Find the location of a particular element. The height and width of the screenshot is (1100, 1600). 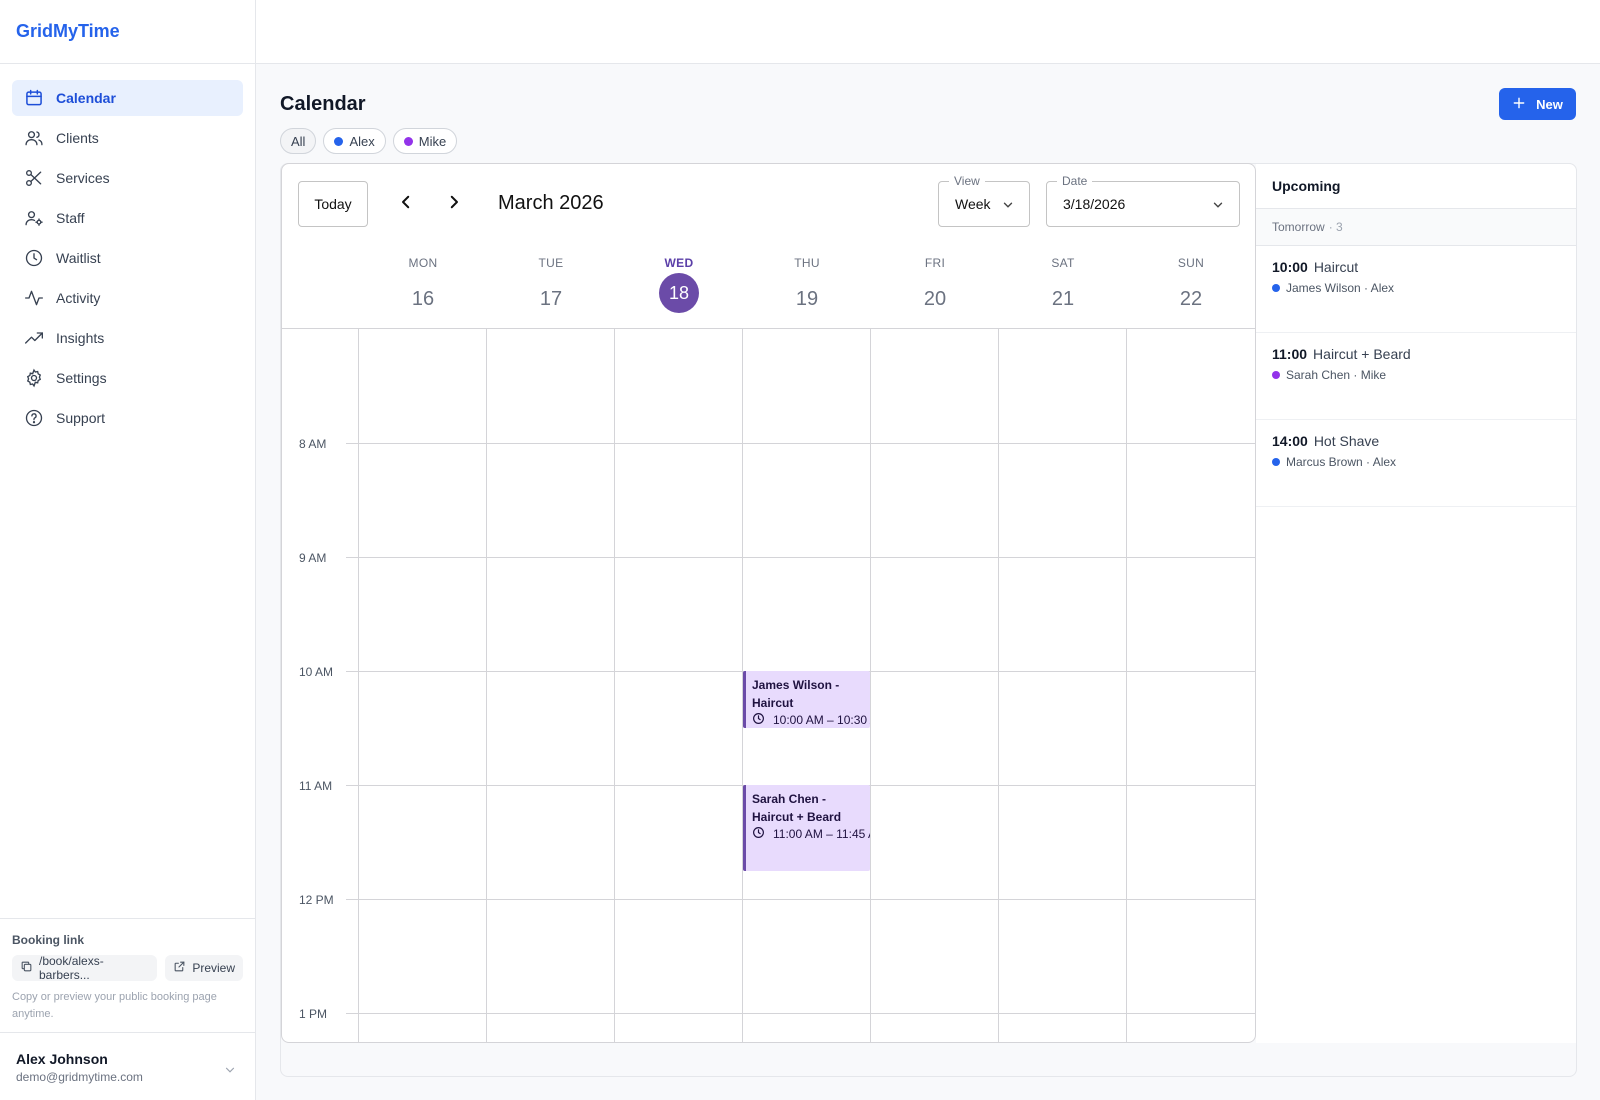

sidebar-item-staff: Staff is located at coordinates (127, 218).